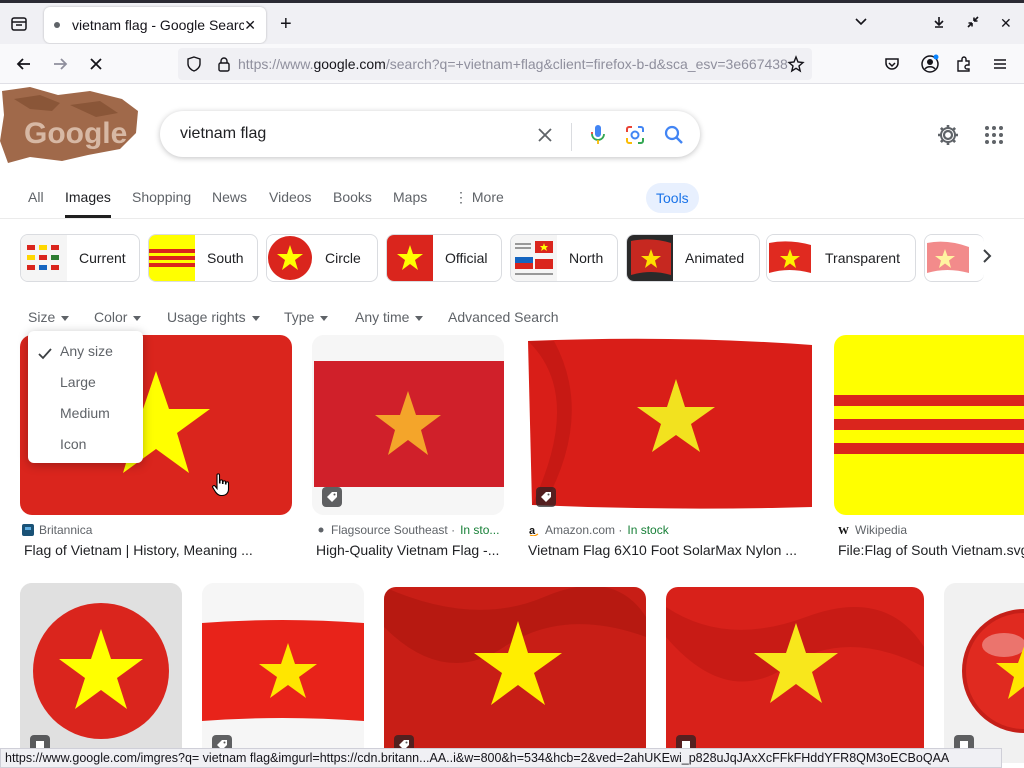  I want to click on voice-search-mic-icon, so click(598, 137).